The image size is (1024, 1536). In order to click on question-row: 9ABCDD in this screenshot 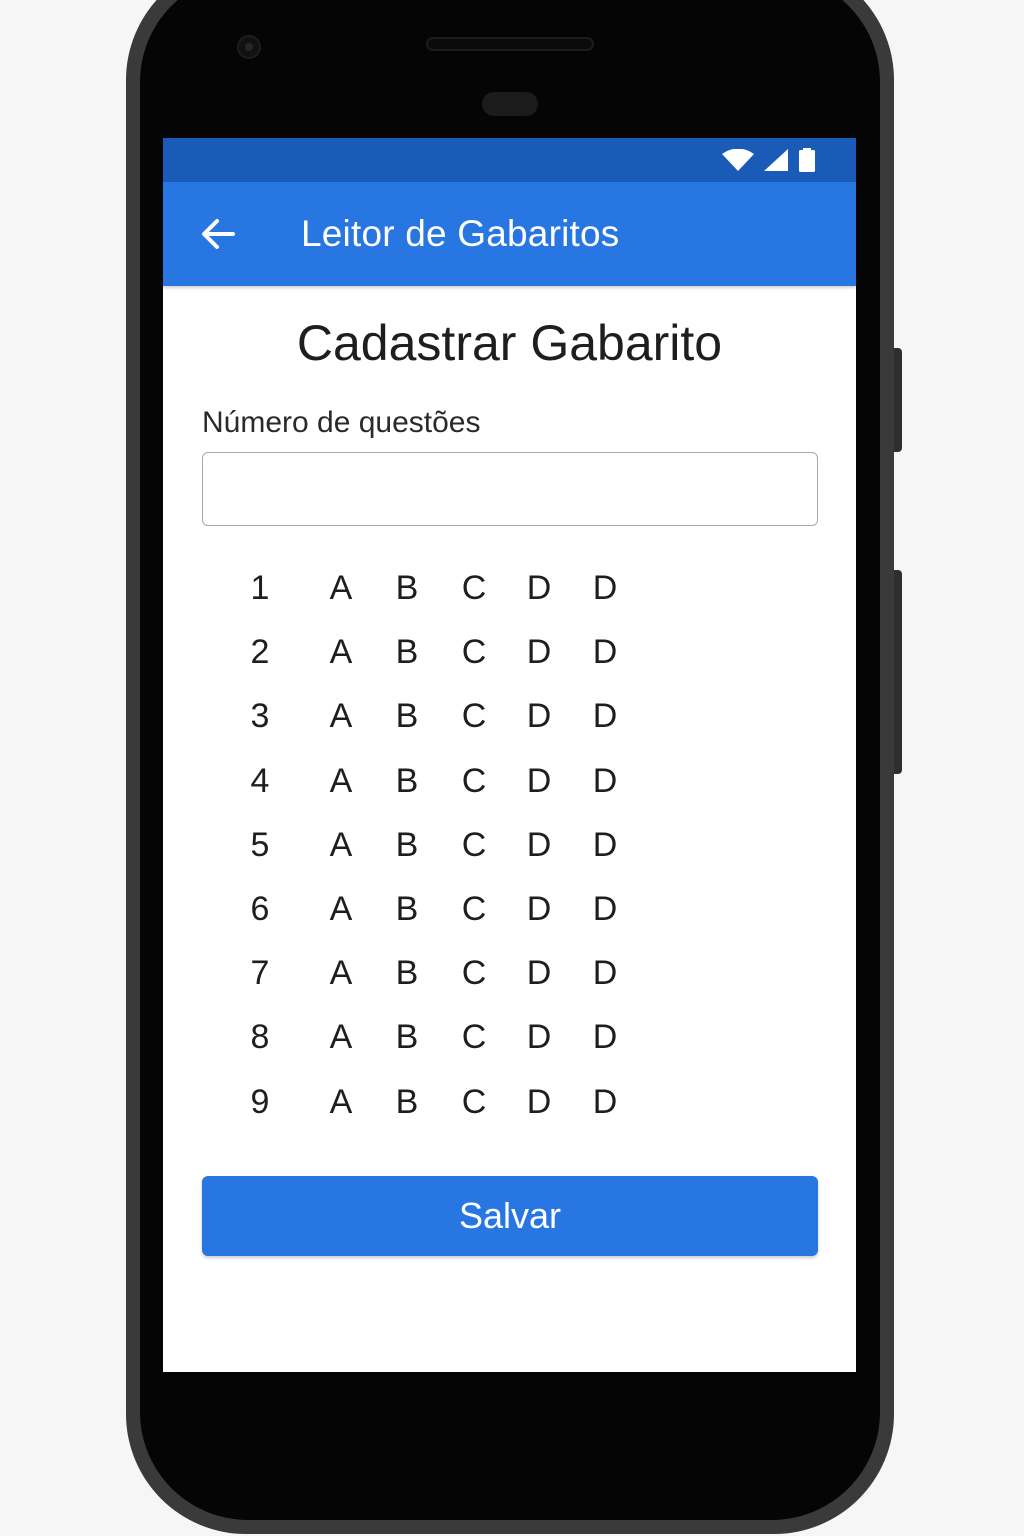, I will do `click(509, 1102)`.